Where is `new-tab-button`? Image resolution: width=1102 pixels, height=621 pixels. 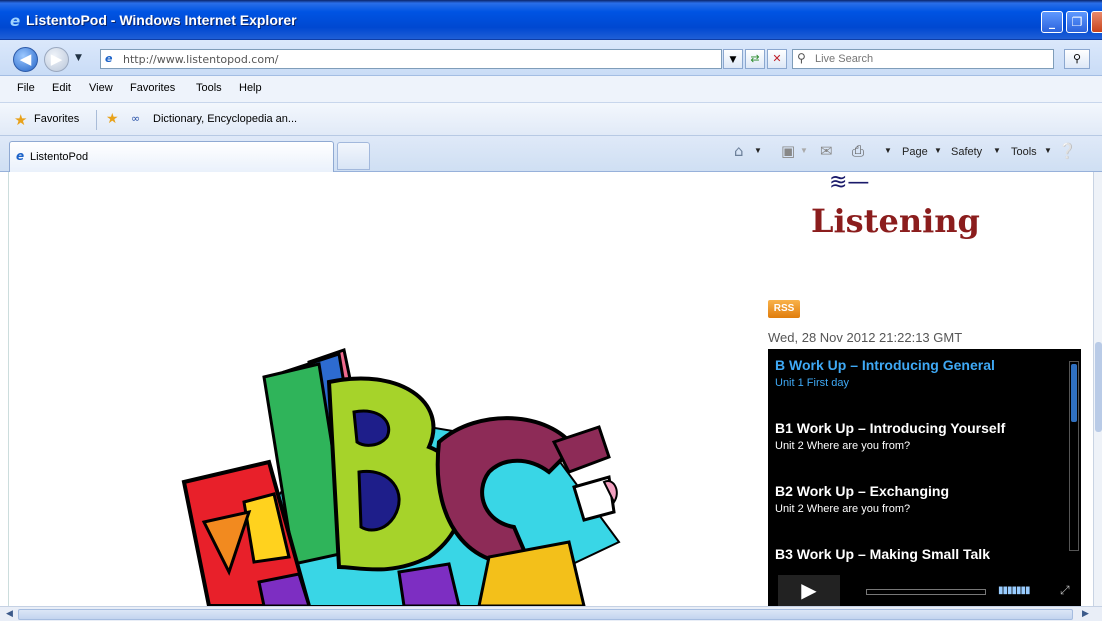 new-tab-button is located at coordinates (353, 156).